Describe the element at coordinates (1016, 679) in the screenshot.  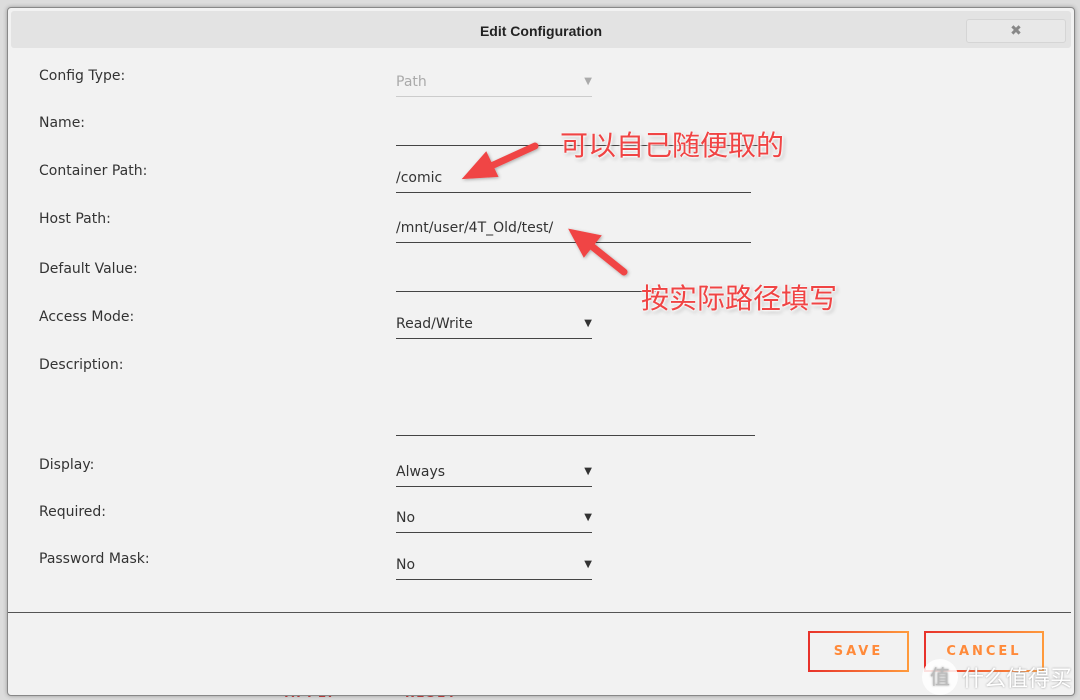
I see `watermark-text: 什么值得买` at that location.